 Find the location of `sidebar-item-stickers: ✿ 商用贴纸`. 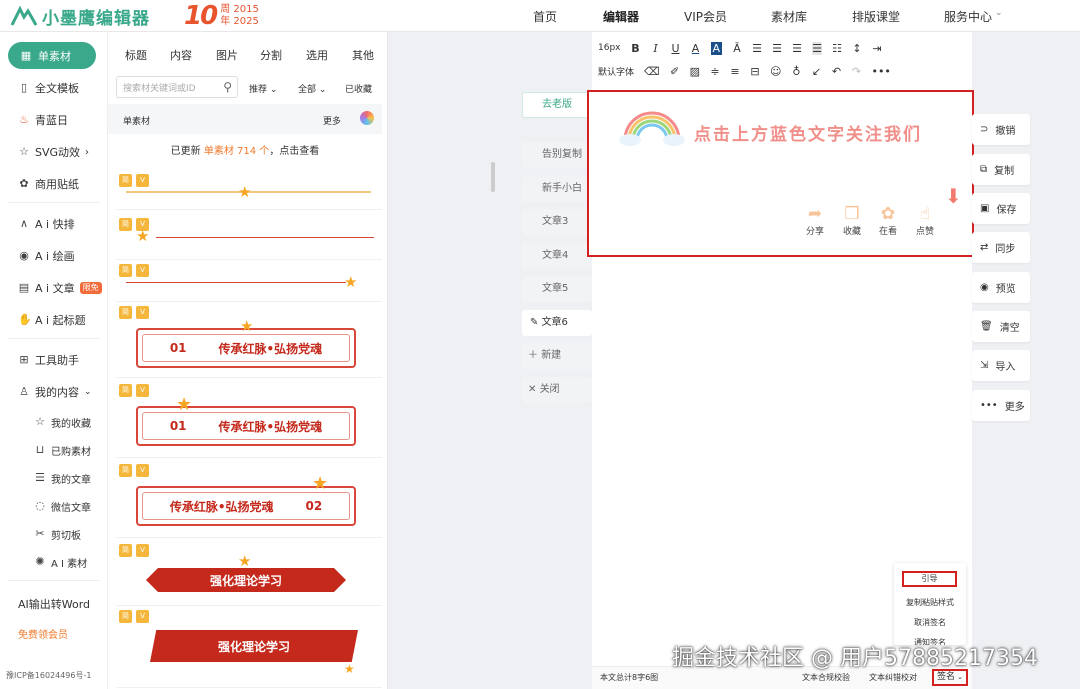

sidebar-item-stickers: ✿ 商用贴纸 is located at coordinates (48, 184).